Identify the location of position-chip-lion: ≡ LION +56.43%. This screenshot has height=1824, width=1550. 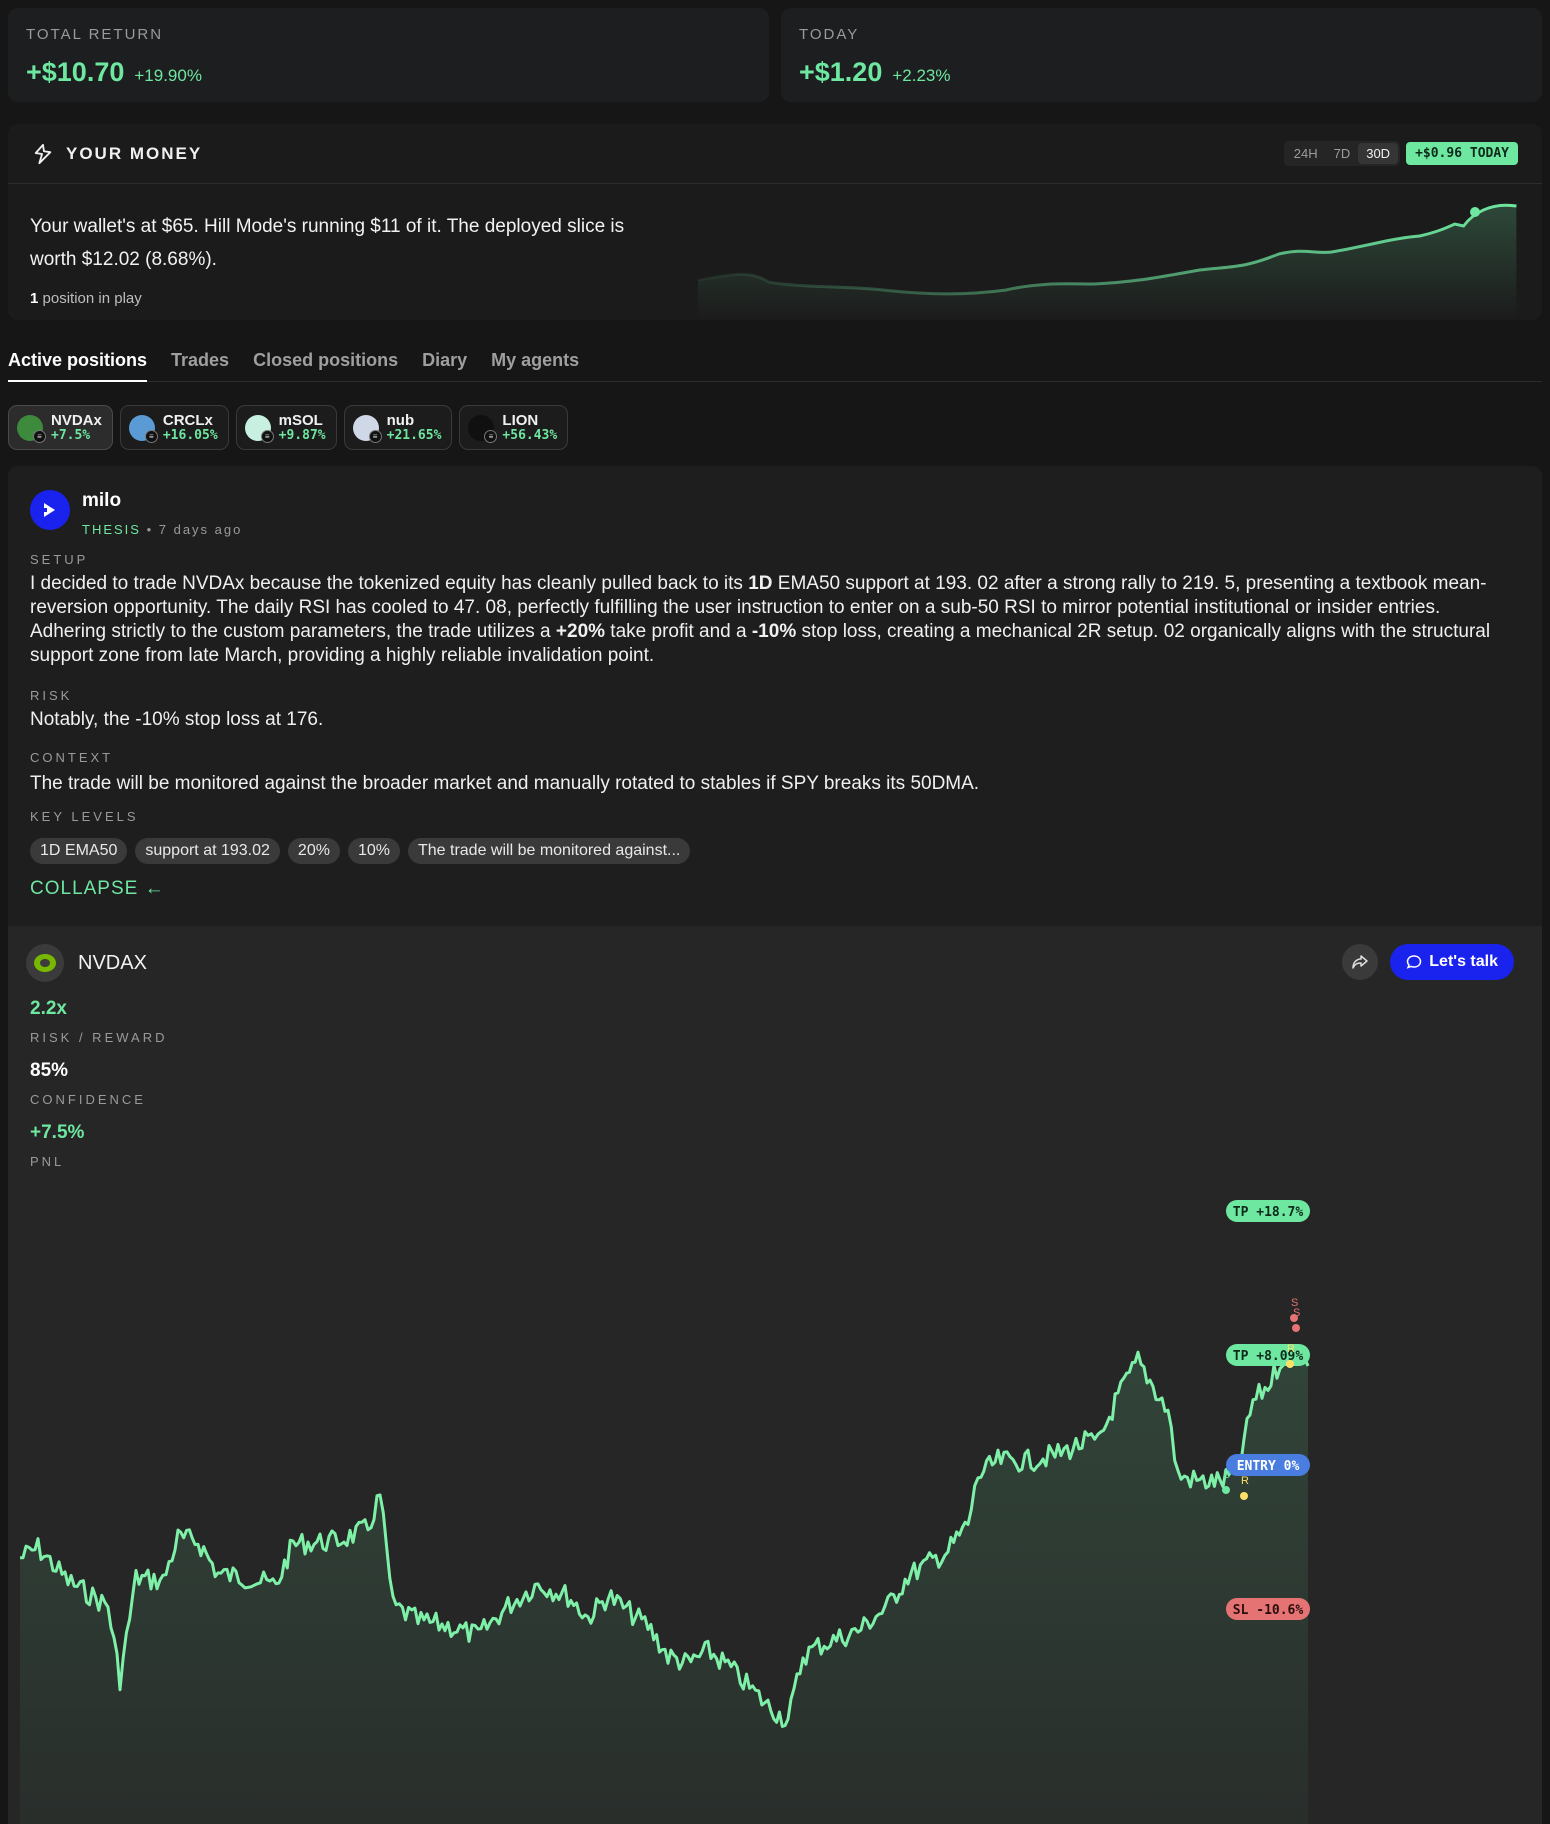
(514, 427).